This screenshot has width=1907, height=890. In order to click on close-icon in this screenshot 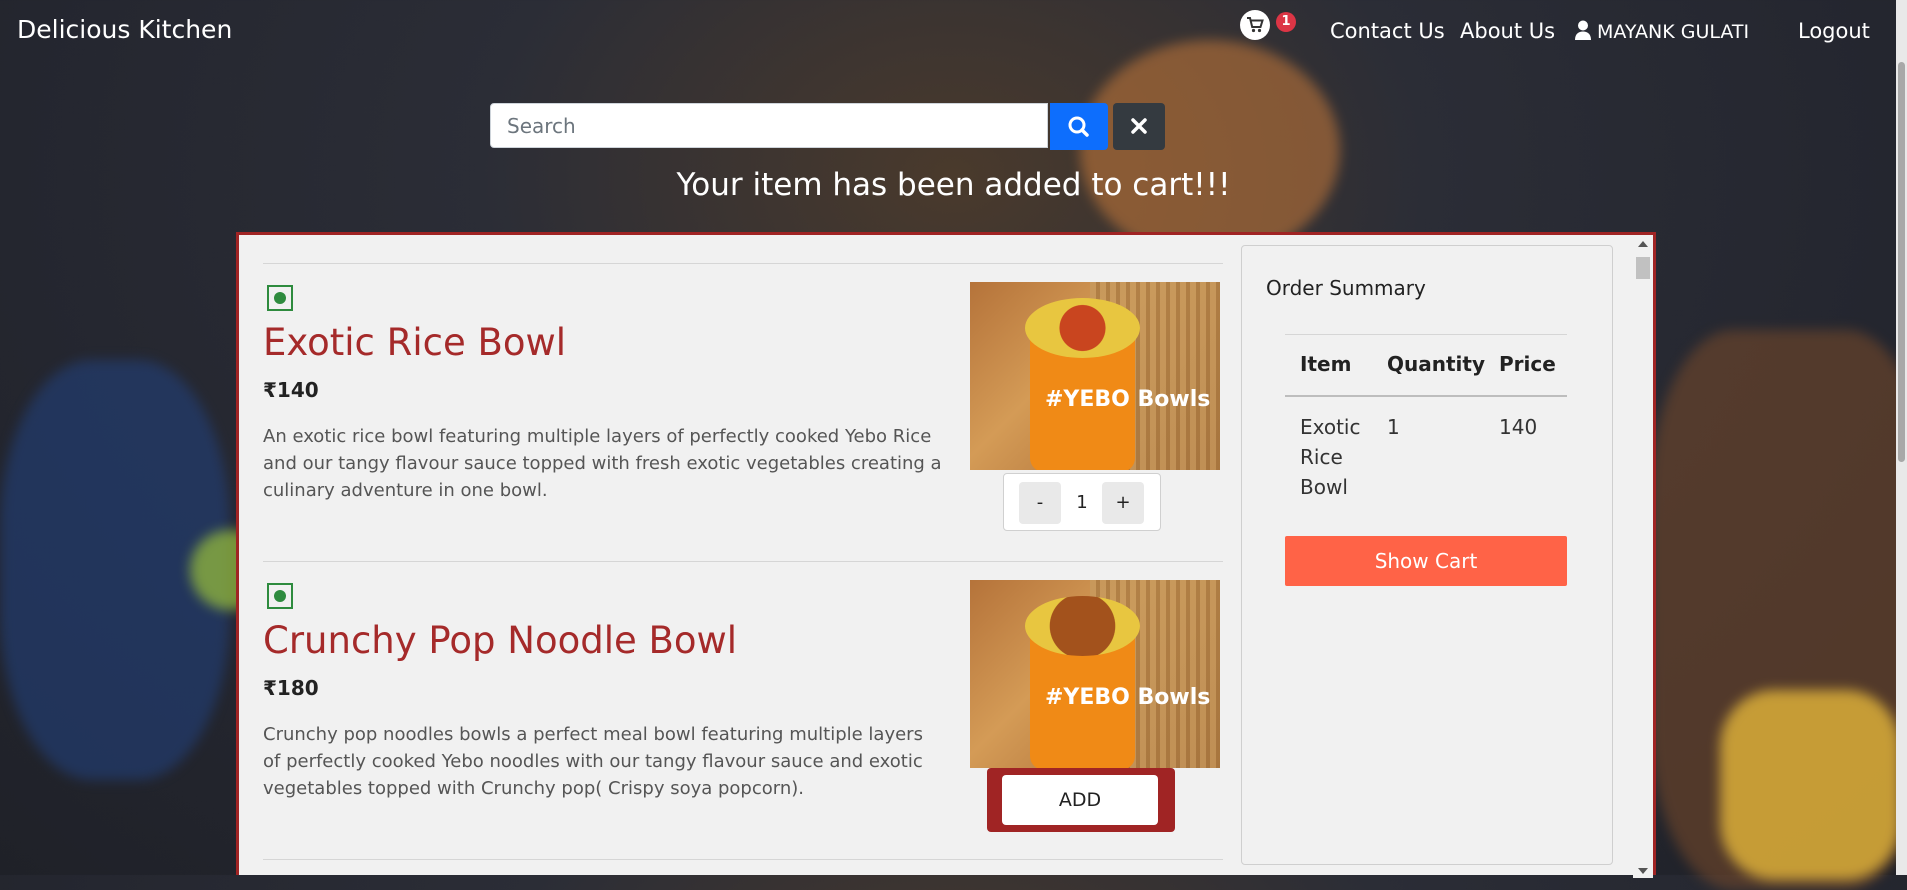, I will do `click(1139, 126)`.